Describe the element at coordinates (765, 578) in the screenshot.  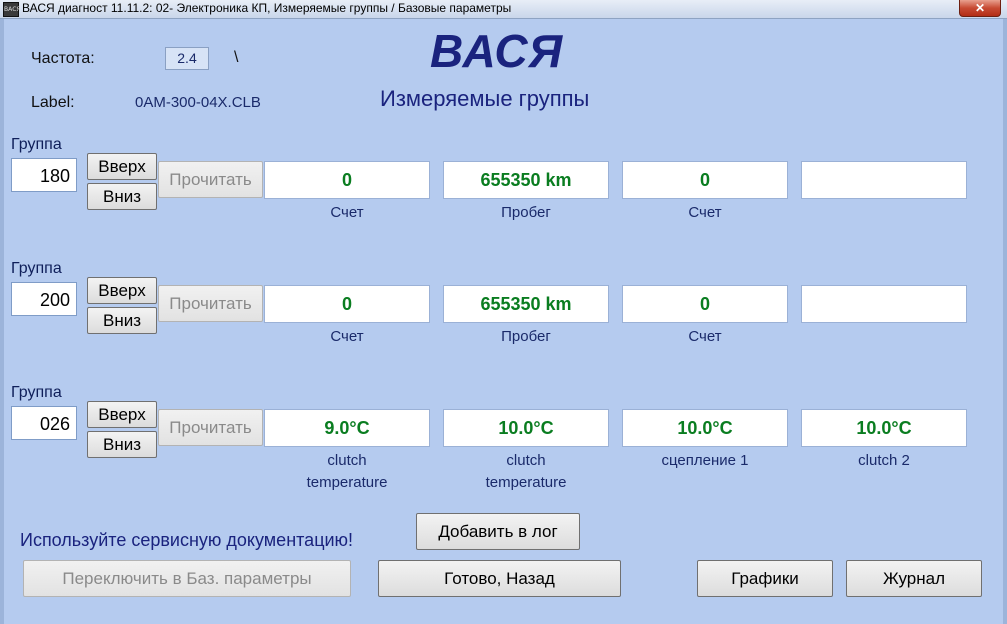
I see `graphs-button: Графики` at that location.